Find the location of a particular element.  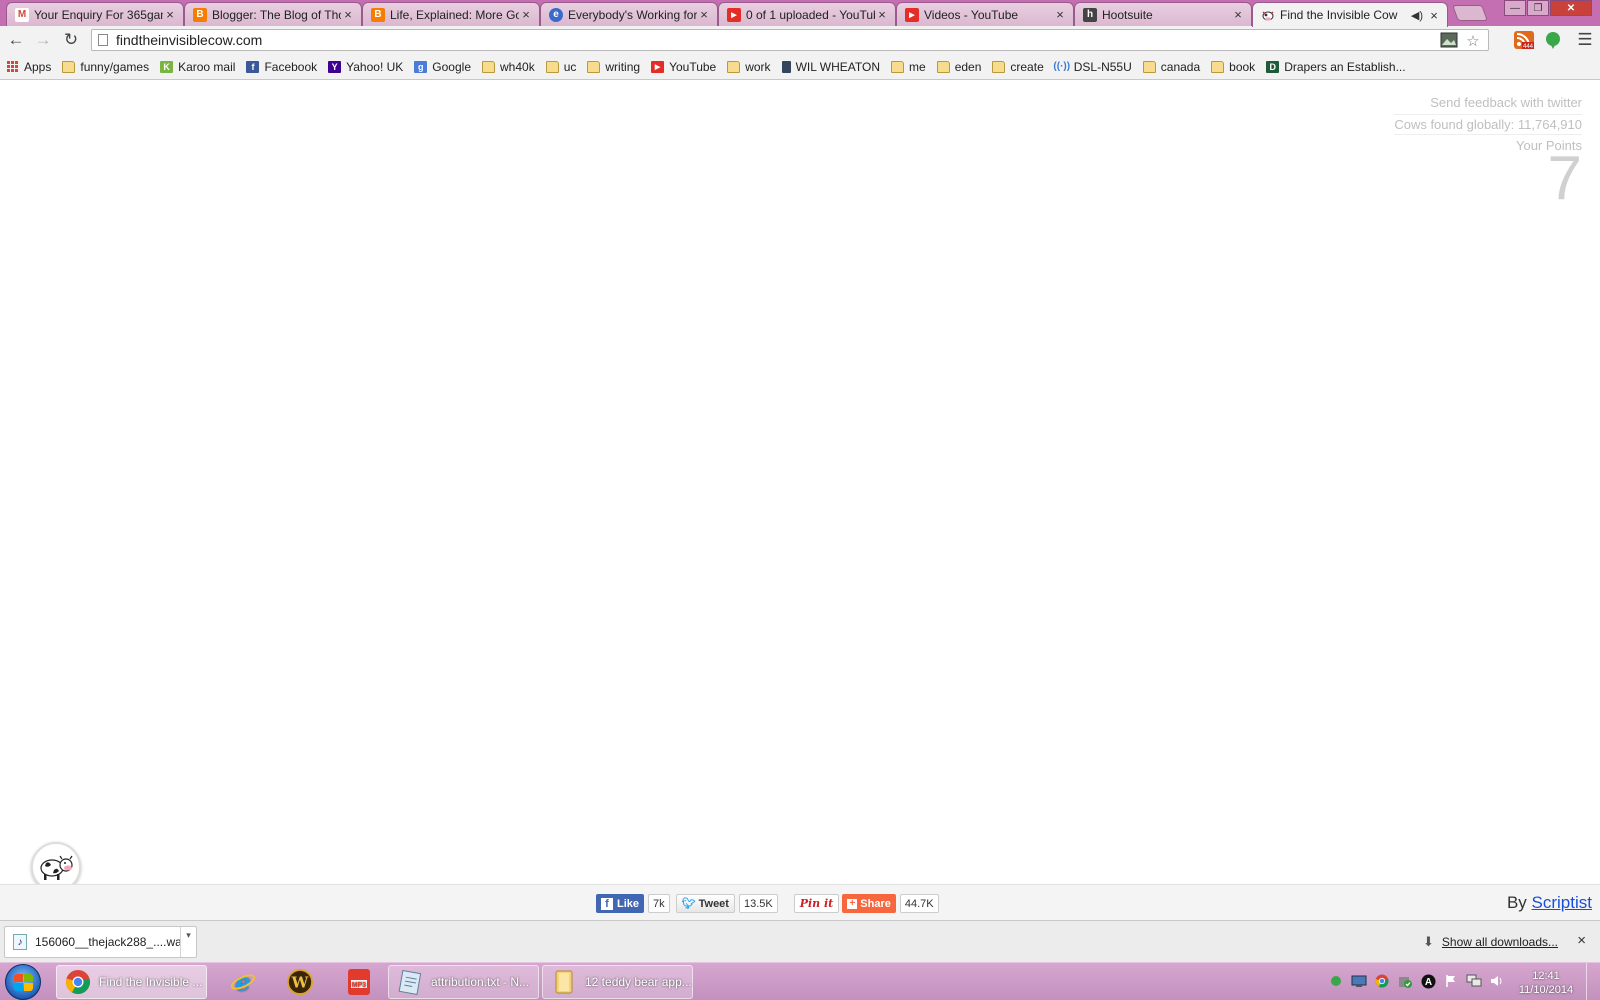

download-item: ♪ 156060__thejack288_....wav ▾ is located at coordinates (100, 942).